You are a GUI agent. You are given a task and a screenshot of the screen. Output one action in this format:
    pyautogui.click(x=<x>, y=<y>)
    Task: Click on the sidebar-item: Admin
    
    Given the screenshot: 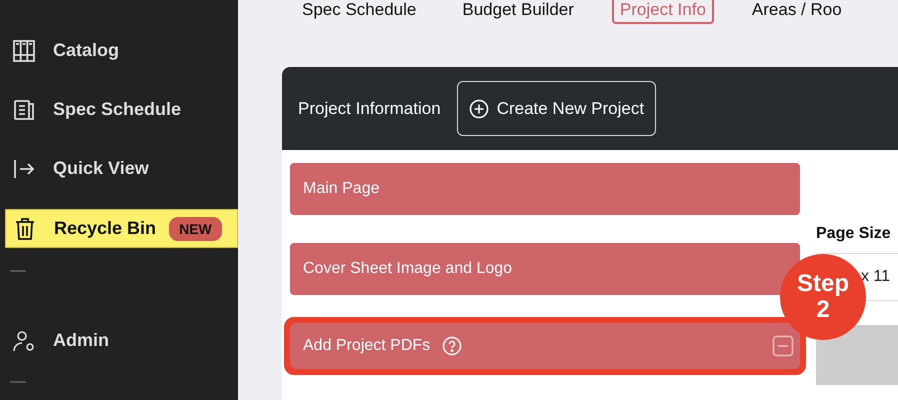 What is the action you would take?
    pyautogui.click(x=121, y=340)
    